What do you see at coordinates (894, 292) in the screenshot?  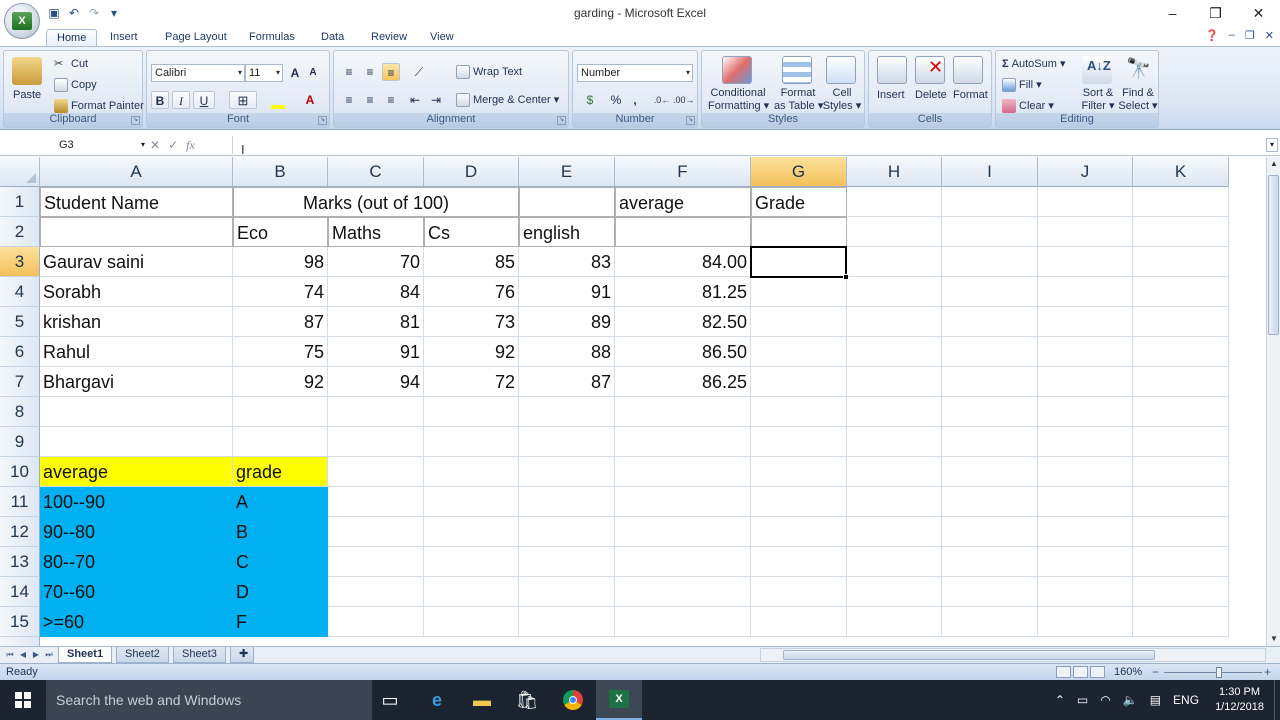 I see `cell-h4` at bounding box center [894, 292].